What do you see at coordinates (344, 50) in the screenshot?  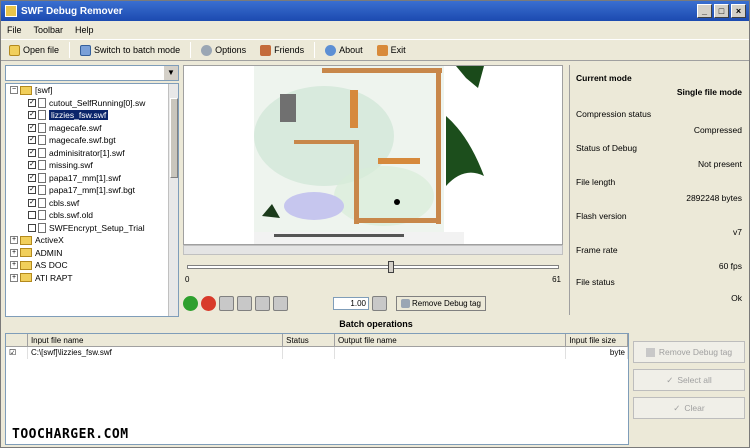 I see `about-button: About` at bounding box center [344, 50].